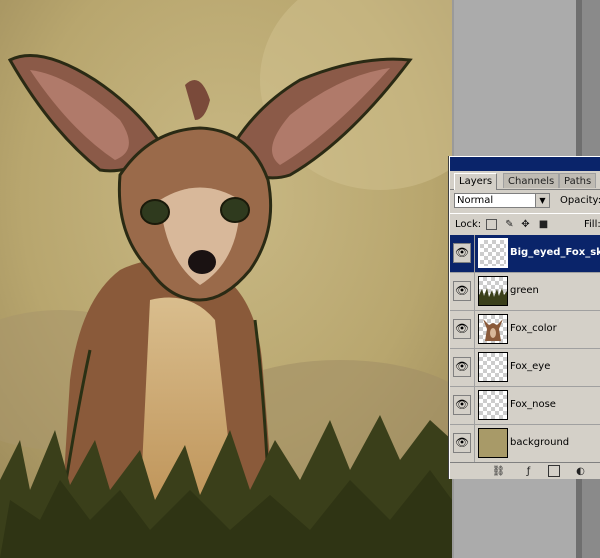 Image resolution: width=600 pixels, height=558 pixels. What do you see at coordinates (528, 471) in the screenshot?
I see `layer-style-icon: ƒ` at bounding box center [528, 471].